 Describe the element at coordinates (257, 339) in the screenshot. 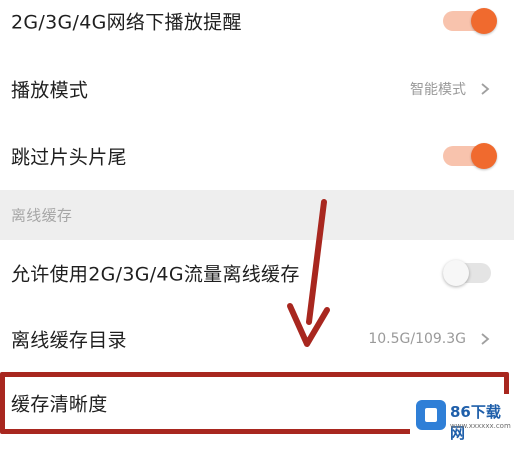

I see `row-offline-cache-directory: 离线缓存目录 10.5G/109.3G` at that location.